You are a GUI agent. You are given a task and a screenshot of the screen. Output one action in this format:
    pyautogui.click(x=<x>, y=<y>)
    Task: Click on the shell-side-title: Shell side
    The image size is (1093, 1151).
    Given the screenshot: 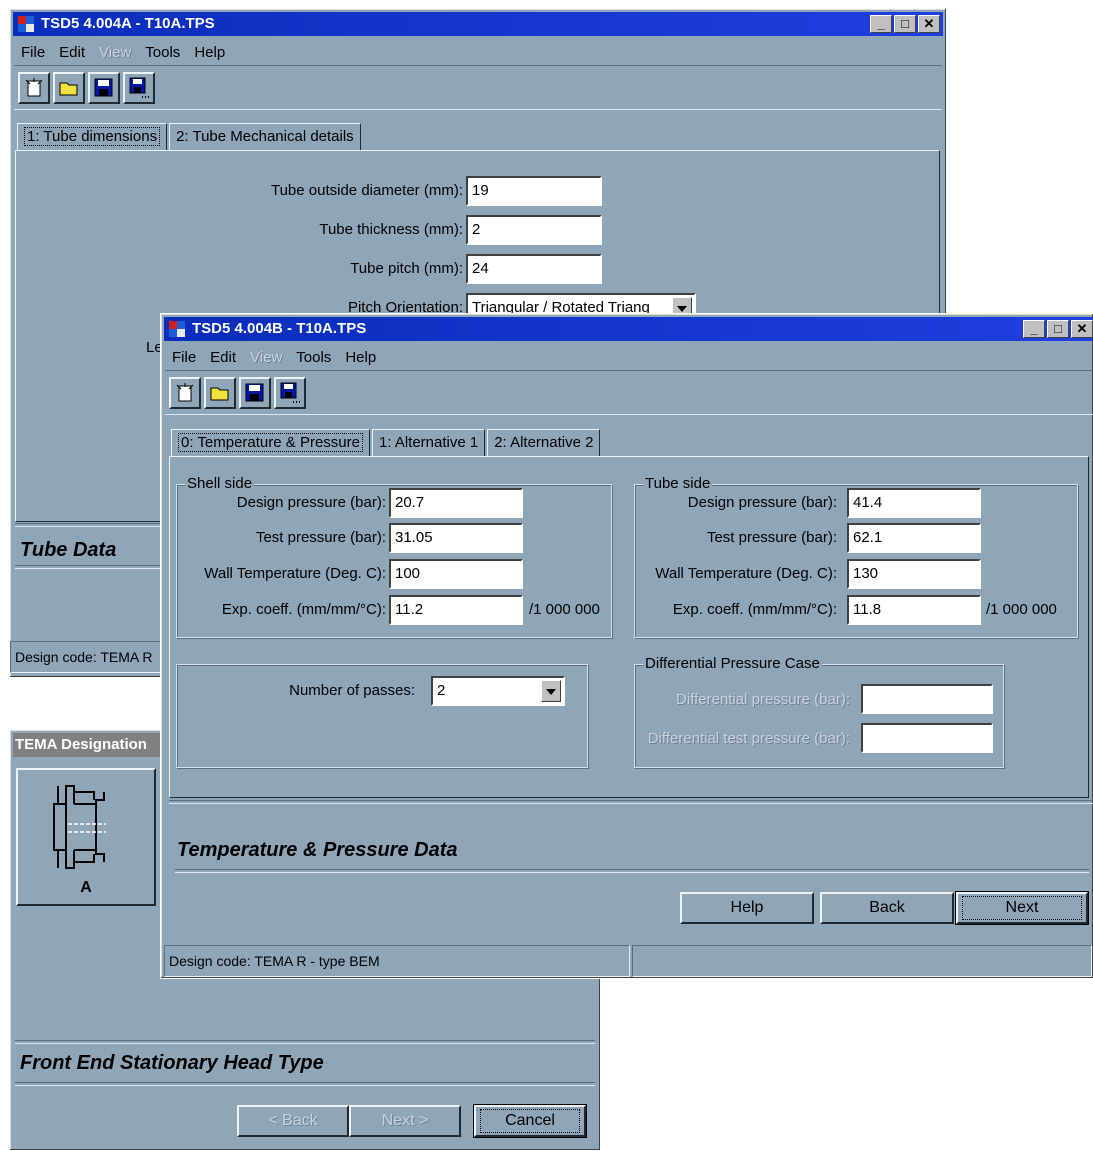 What is the action you would take?
    pyautogui.click(x=220, y=483)
    